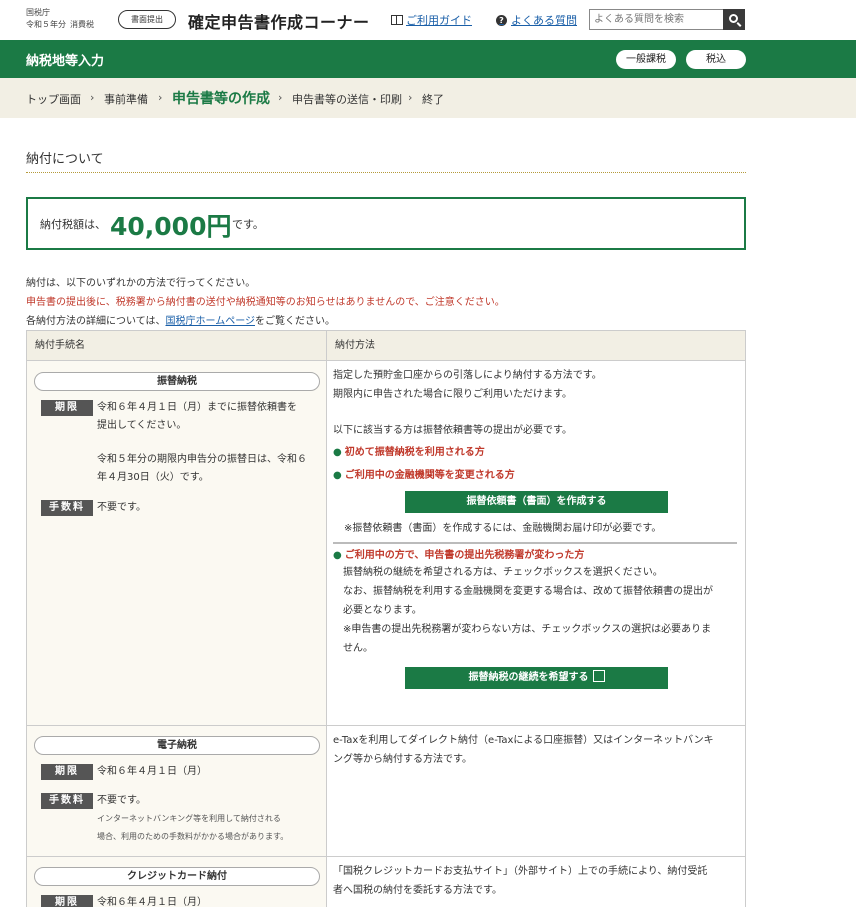 Image resolution: width=856 pixels, height=907 pixels. Describe the element at coordinates (347, 99) in the screenshot. I see `breadcrumb-step-send: 申告書等の送信・印刷` at that location.